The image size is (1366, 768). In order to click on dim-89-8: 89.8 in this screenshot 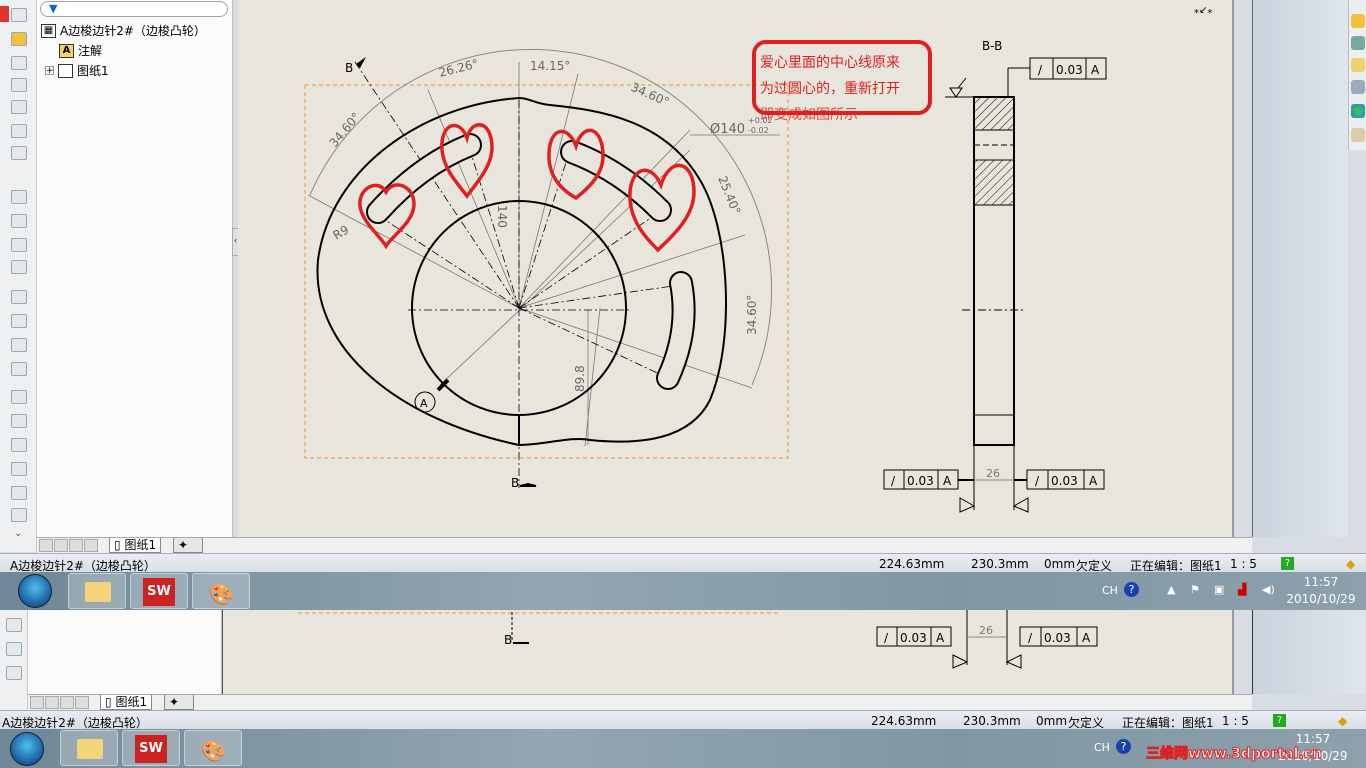, I will do `click(580, 378)`.